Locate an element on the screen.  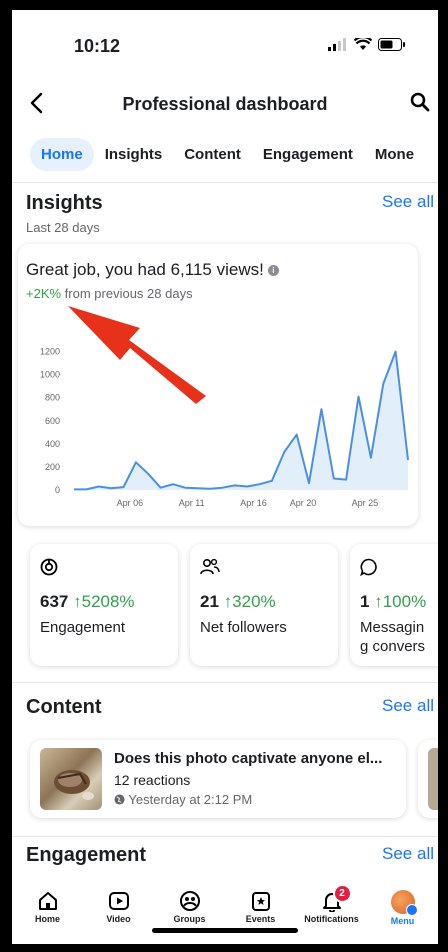
status-bar: 10:12 is located at coordinates (225, 45).